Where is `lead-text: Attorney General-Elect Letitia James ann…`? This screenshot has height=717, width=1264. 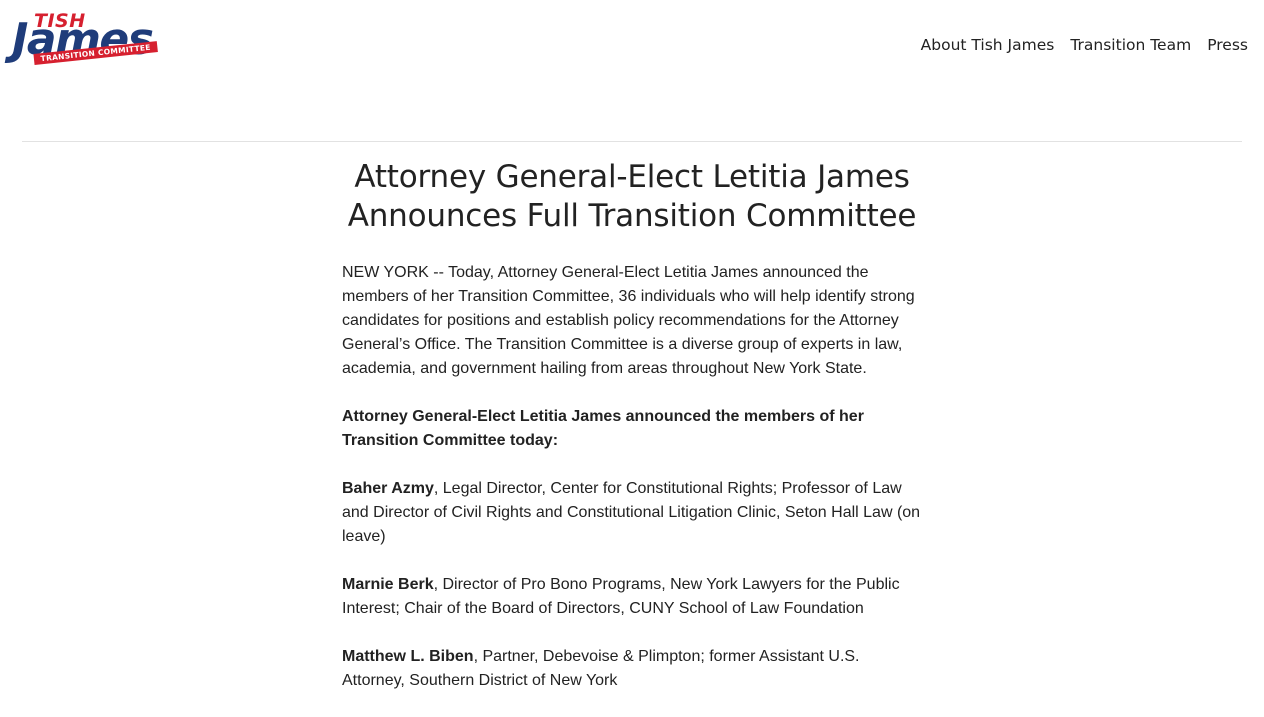
lead-text: Attorney General-Elect Letitia James ann… is located at coordinates (603, 428).